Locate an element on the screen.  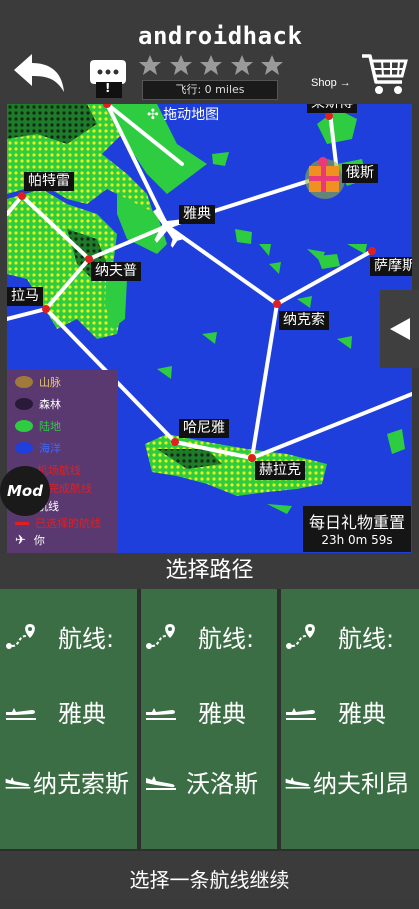
shopping-cart-icon is located at coordinates (385, 74).